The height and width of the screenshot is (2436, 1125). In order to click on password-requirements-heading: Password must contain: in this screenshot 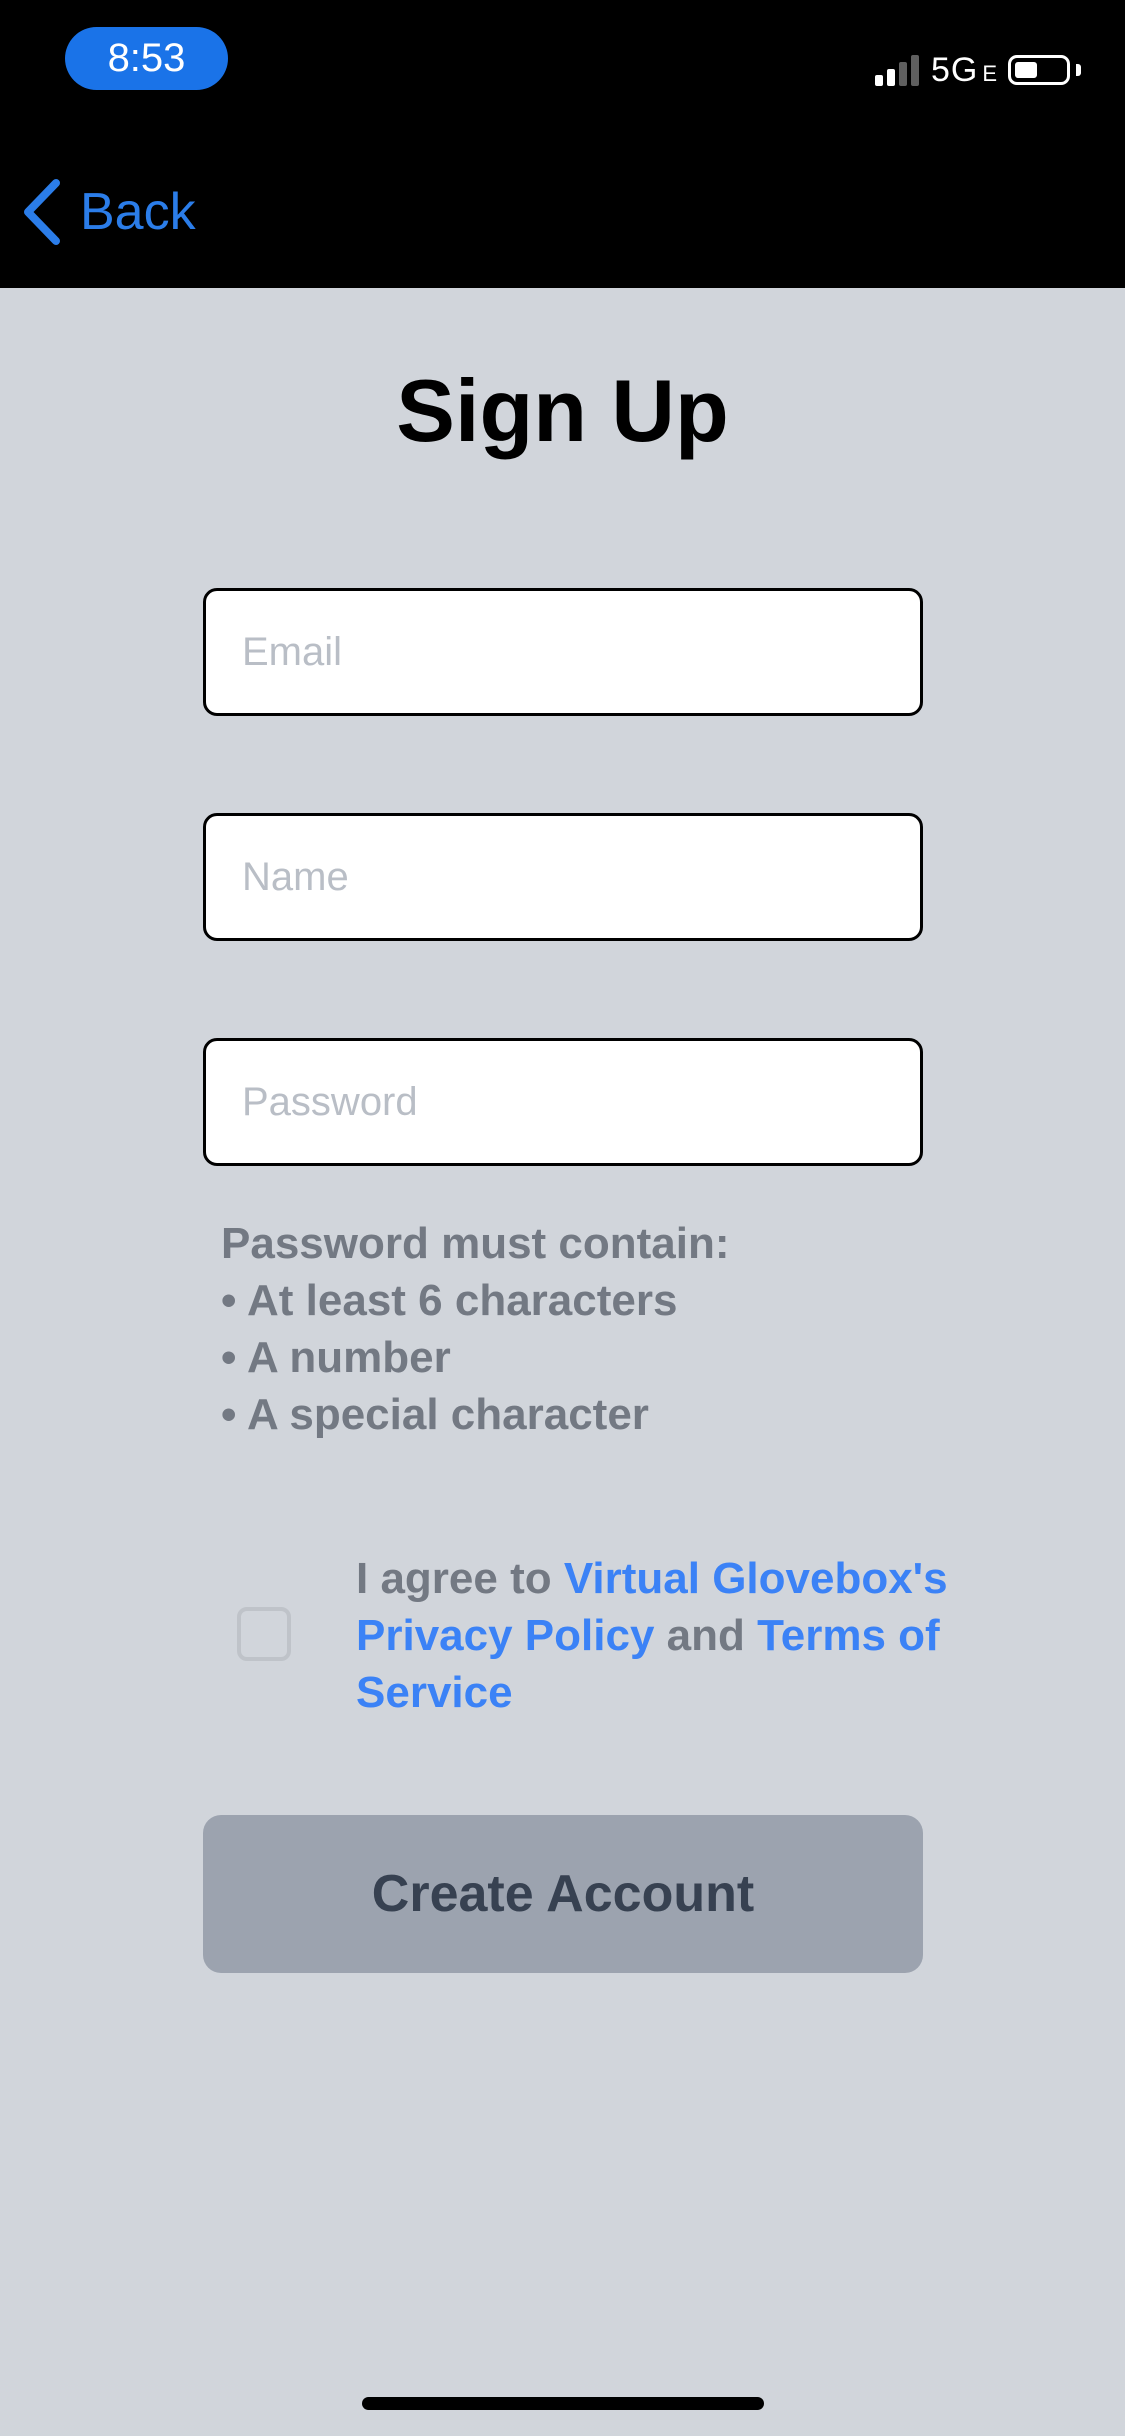, I will do `click(475, 1243)`.